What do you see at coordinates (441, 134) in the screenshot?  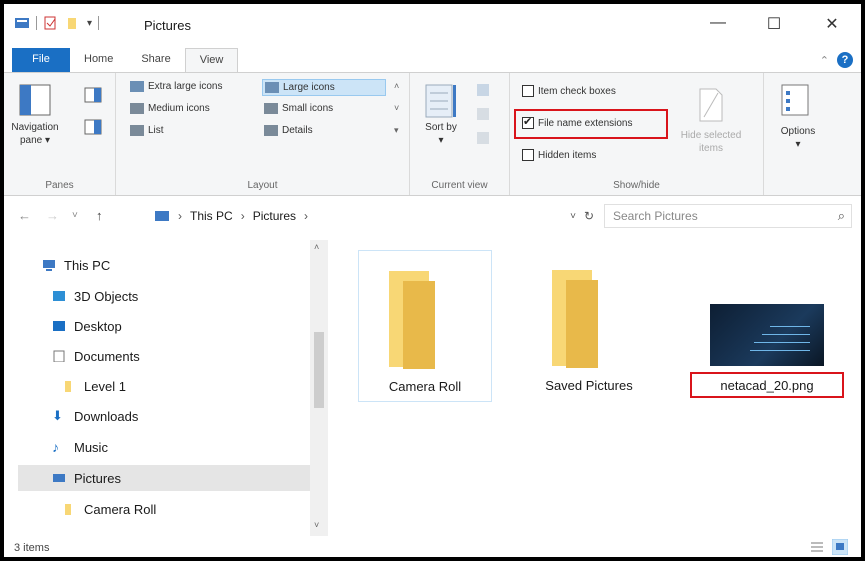 I see `sort-by-button: Sort by ▾` at bounding box center [441, 134].